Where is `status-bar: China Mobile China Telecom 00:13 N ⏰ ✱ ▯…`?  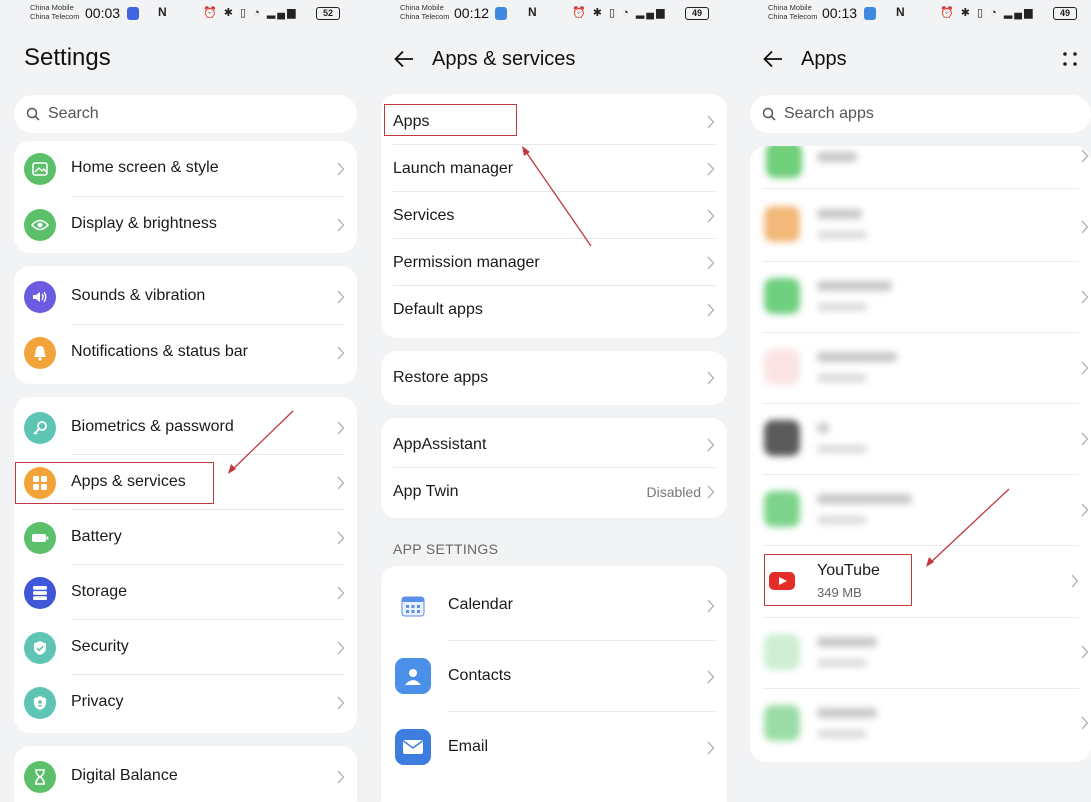 status-bar: China Mobile China Telecom 00:13 N ⏰ ✱ ▯… is located at coordinates (914, 14).